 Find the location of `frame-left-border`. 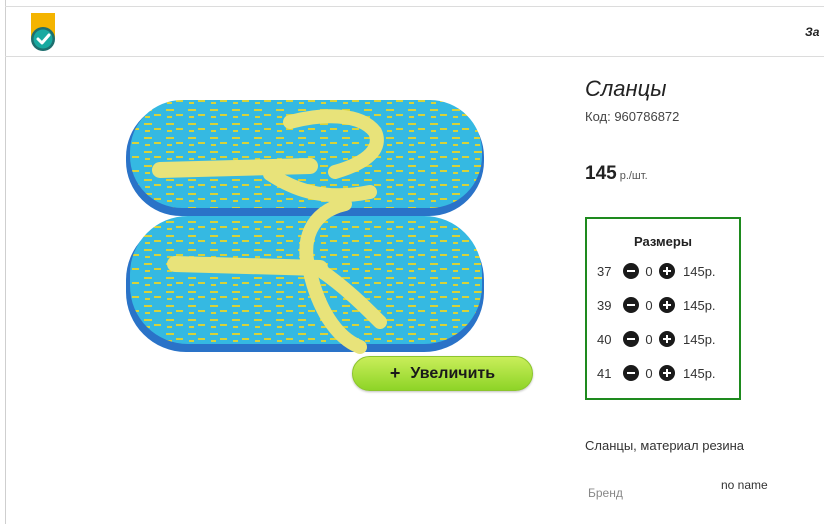

frame-left-border is located at coordinates (5, 262).